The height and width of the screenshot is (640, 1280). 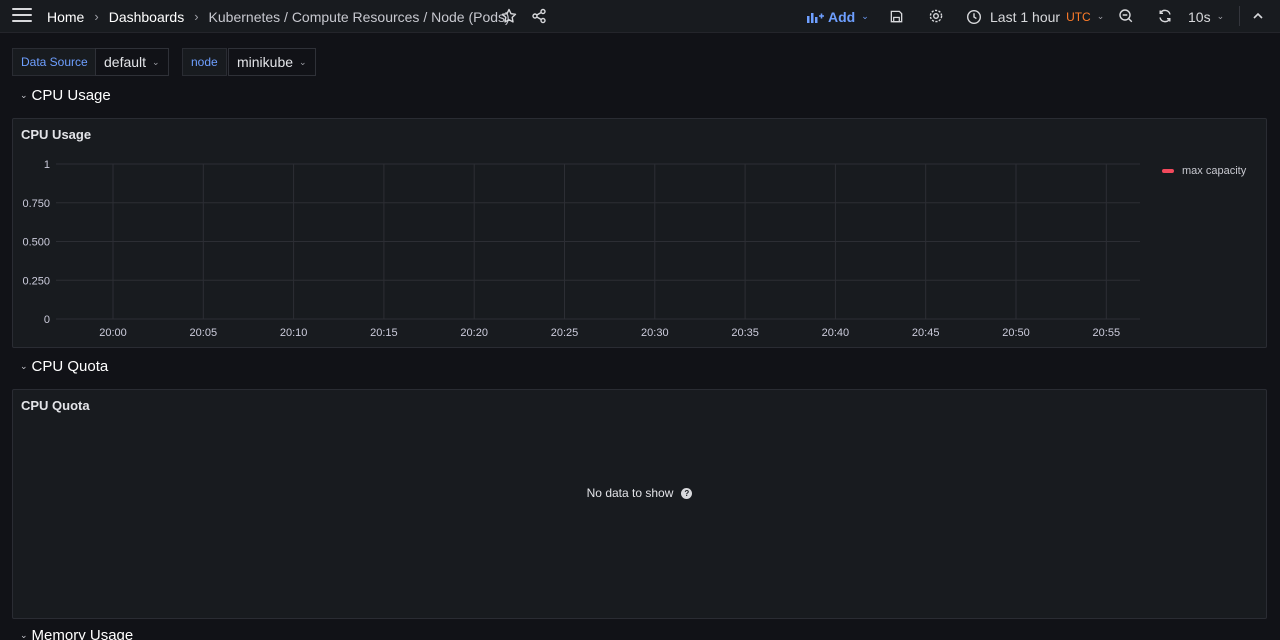 I want to click on panel-title: CPU Quota, so click(x=55, y=405).